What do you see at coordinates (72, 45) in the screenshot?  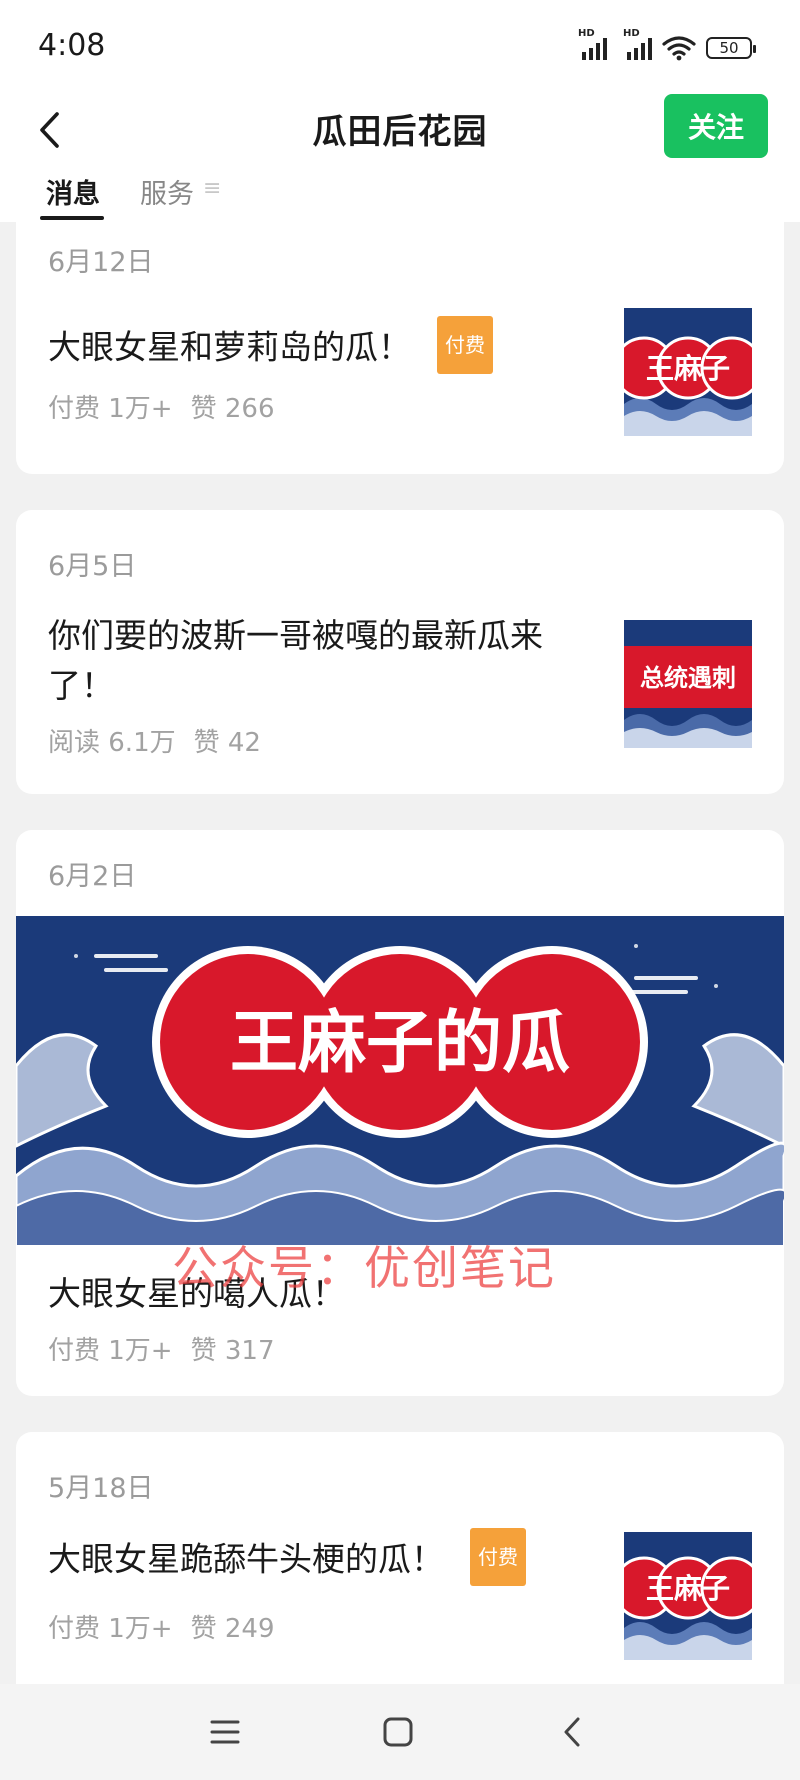 I see `status-time: 4:08` at bounding box center [72, 45].